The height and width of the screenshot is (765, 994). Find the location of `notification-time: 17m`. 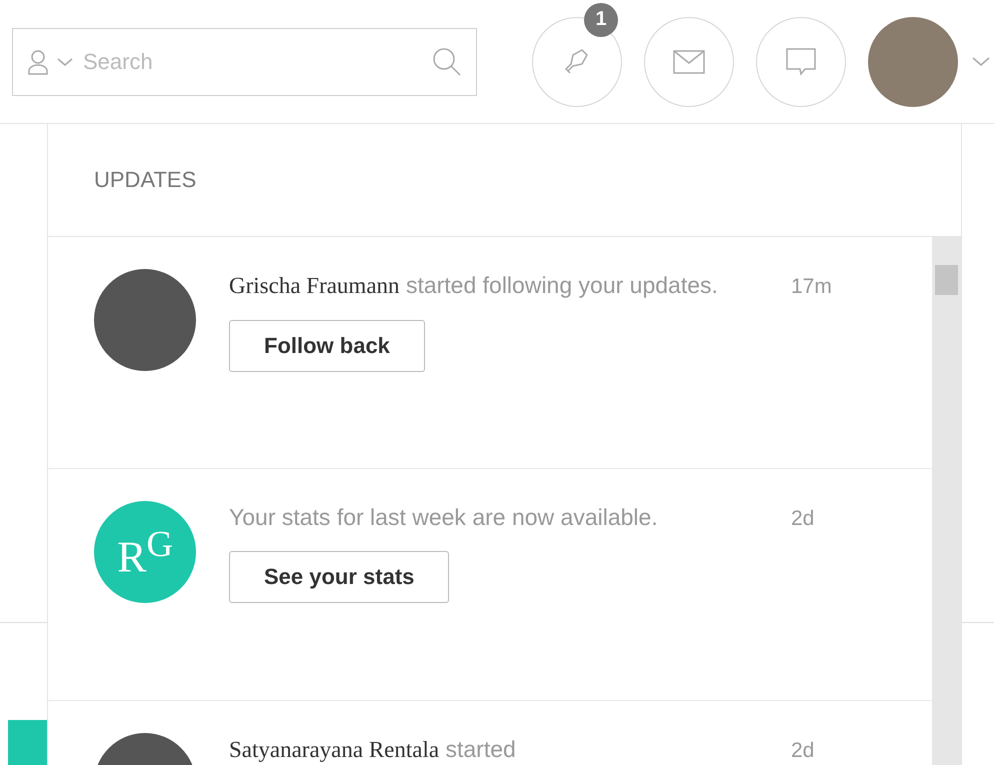

notification-time: 17m is located at coordinates (811, 287).